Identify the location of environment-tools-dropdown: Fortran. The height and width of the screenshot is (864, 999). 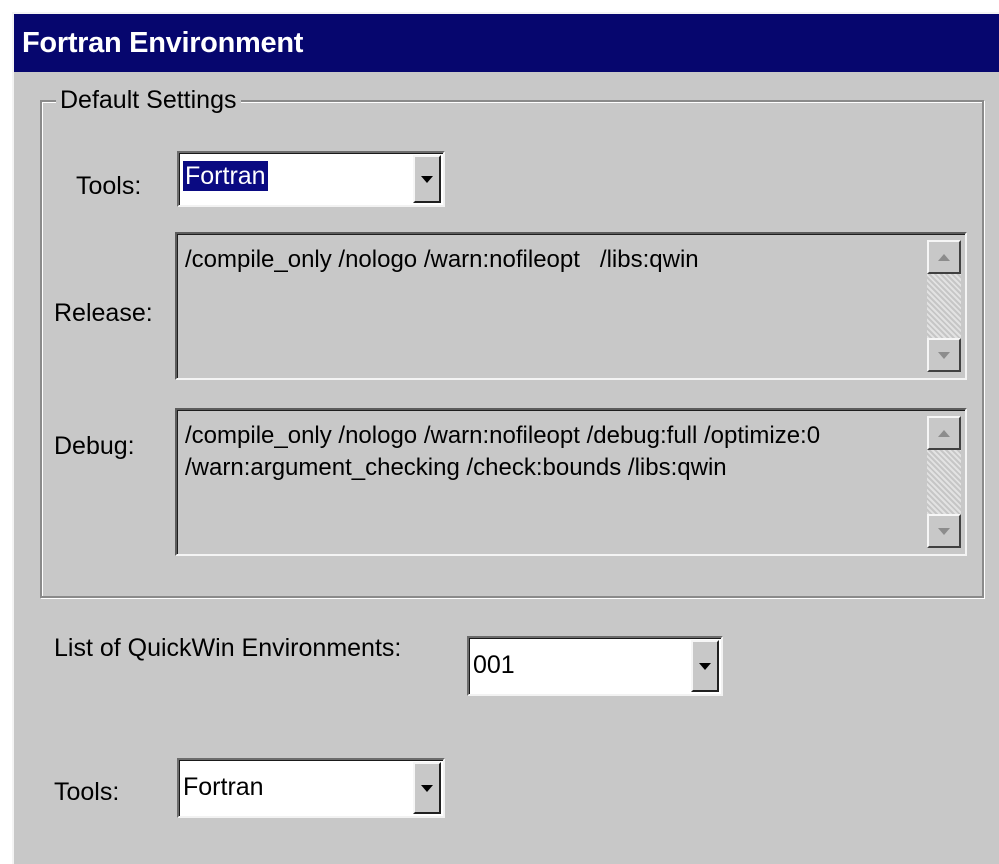
(311, 788).